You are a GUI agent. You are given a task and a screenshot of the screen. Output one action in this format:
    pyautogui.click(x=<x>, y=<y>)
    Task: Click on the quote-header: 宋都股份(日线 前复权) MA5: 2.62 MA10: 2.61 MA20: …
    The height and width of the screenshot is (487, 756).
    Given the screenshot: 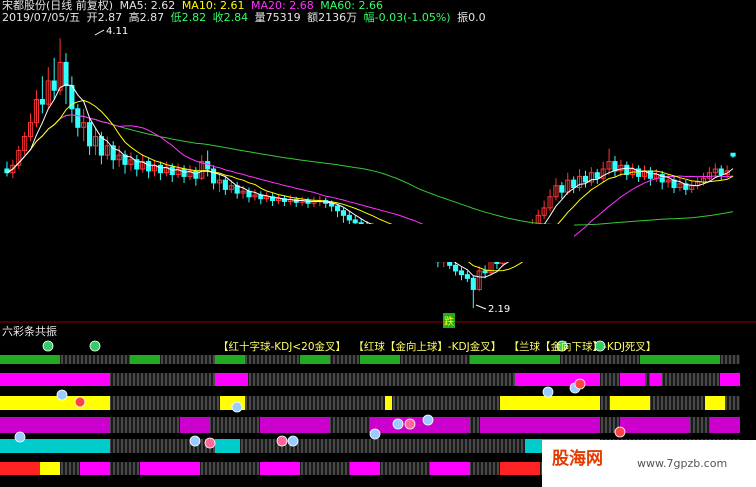 What is the action you would take?
    pyautogui.click(x=245, y=12)
    